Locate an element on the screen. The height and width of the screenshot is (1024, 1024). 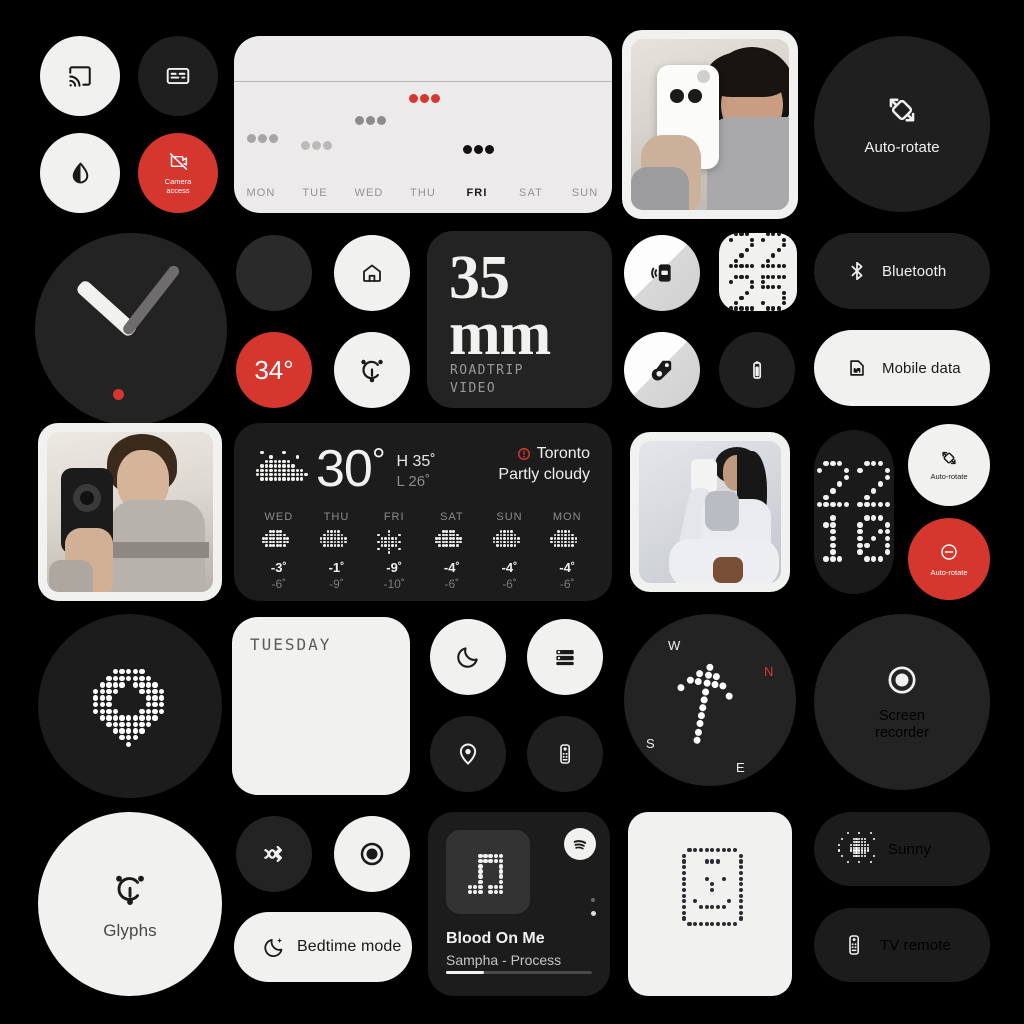
spotify-glyph is located at coordinates (580, 845).